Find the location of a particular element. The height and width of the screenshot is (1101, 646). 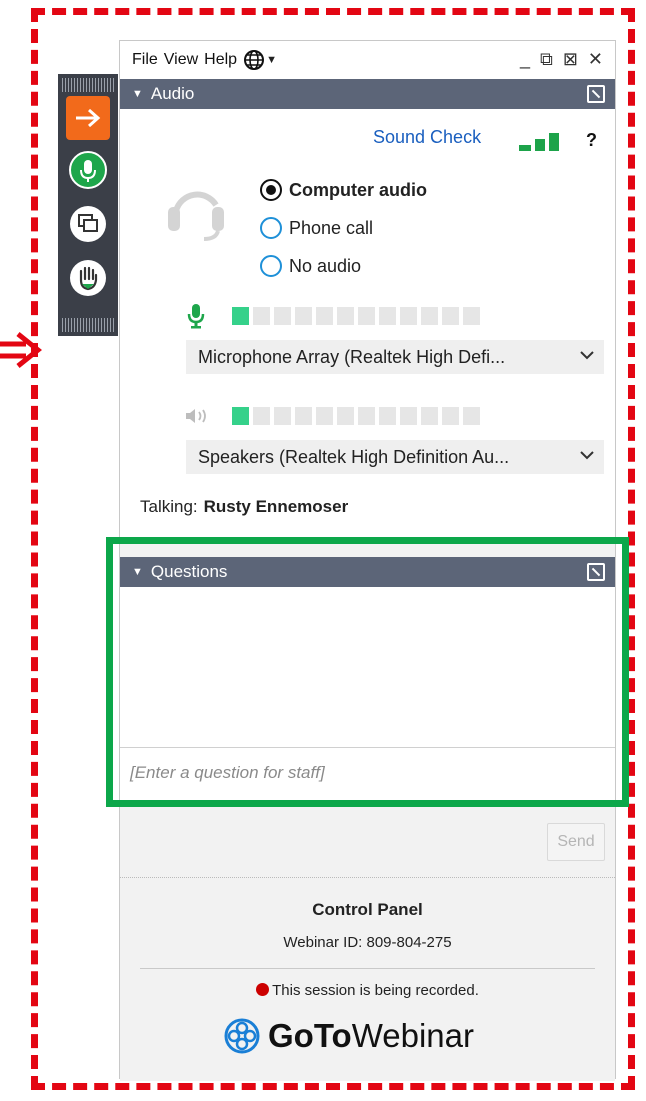

gotowebinar-logo: GoTo Webinar is located at coordinates (349, 1036).